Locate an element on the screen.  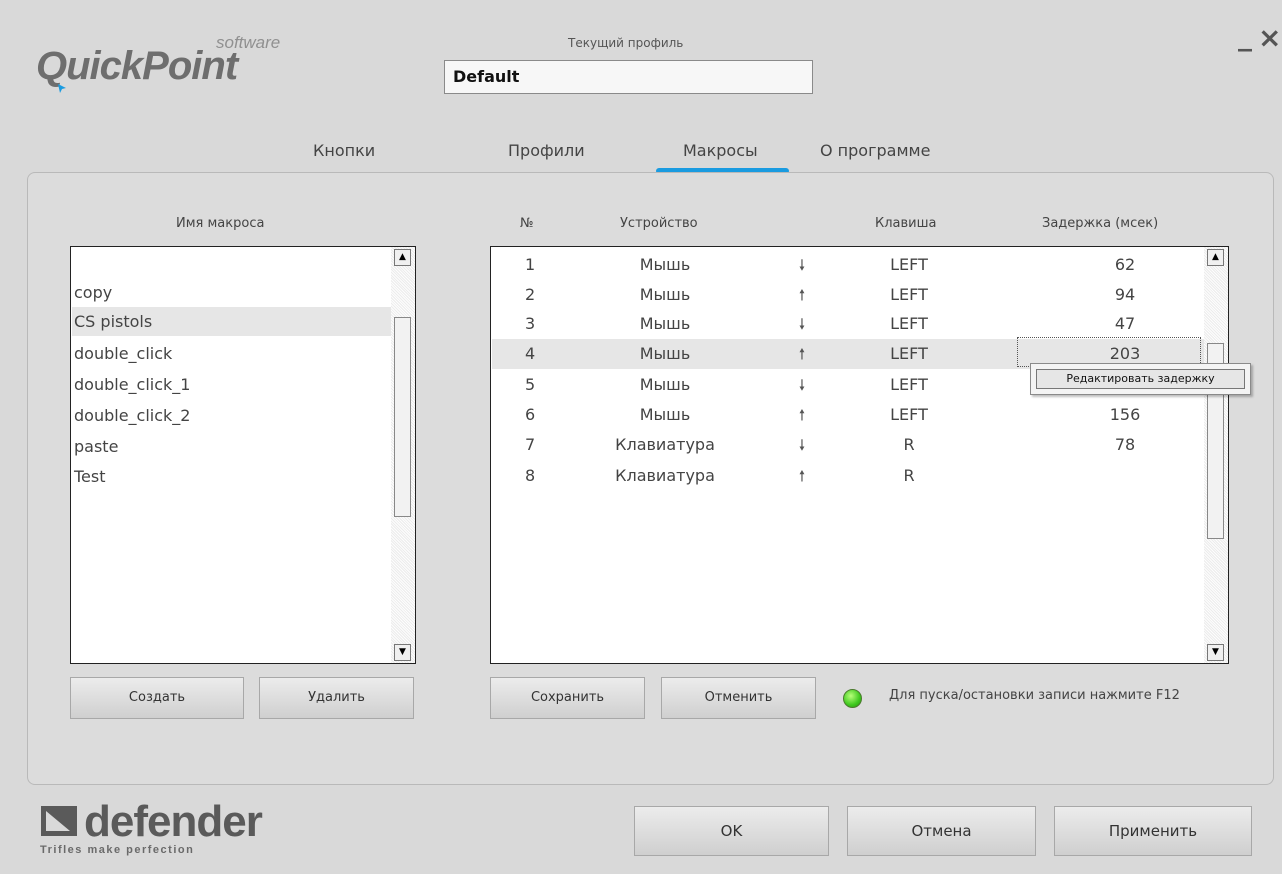
tab-profiles: Профили is located at coordinates (546, 150).